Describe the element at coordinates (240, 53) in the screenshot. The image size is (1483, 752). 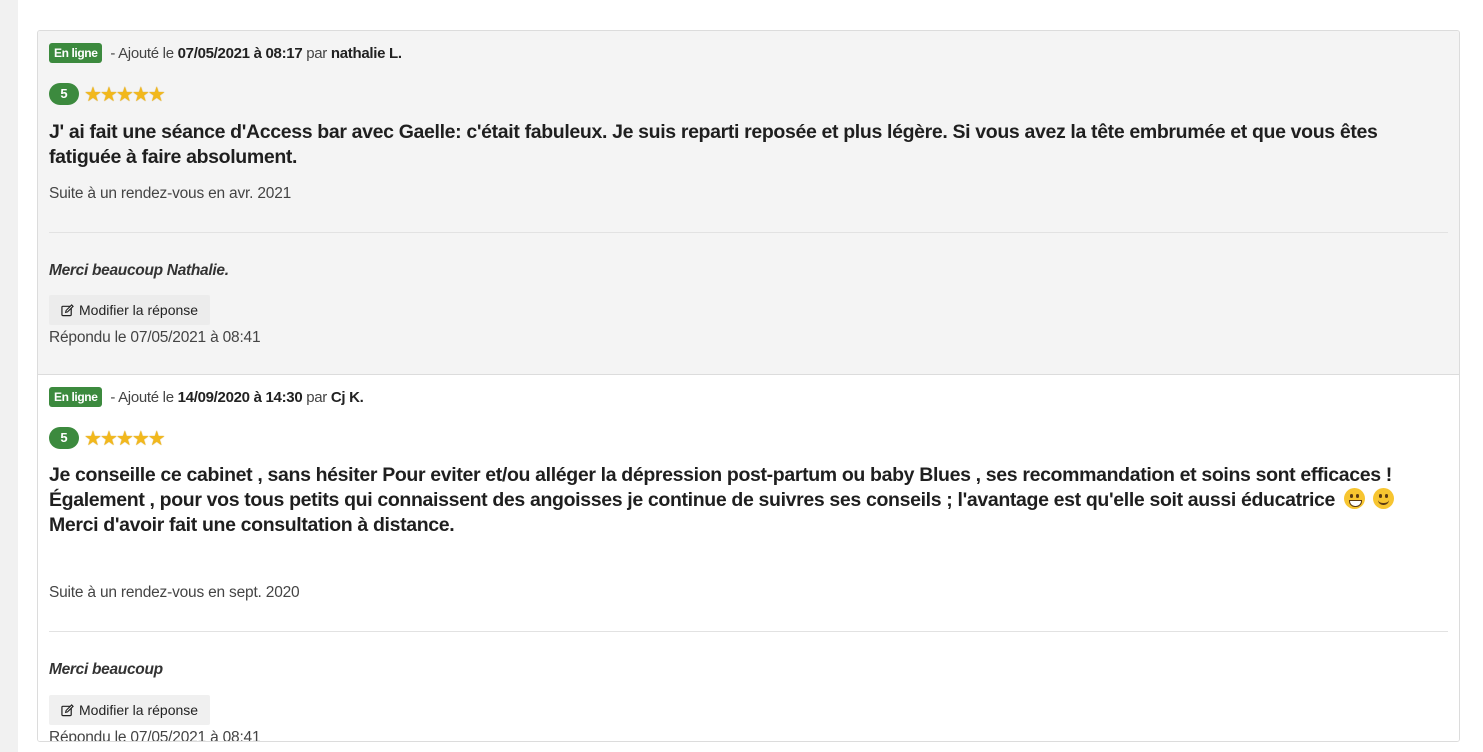
I see `review-date: 07/05/2021 à 08:17` at that location.